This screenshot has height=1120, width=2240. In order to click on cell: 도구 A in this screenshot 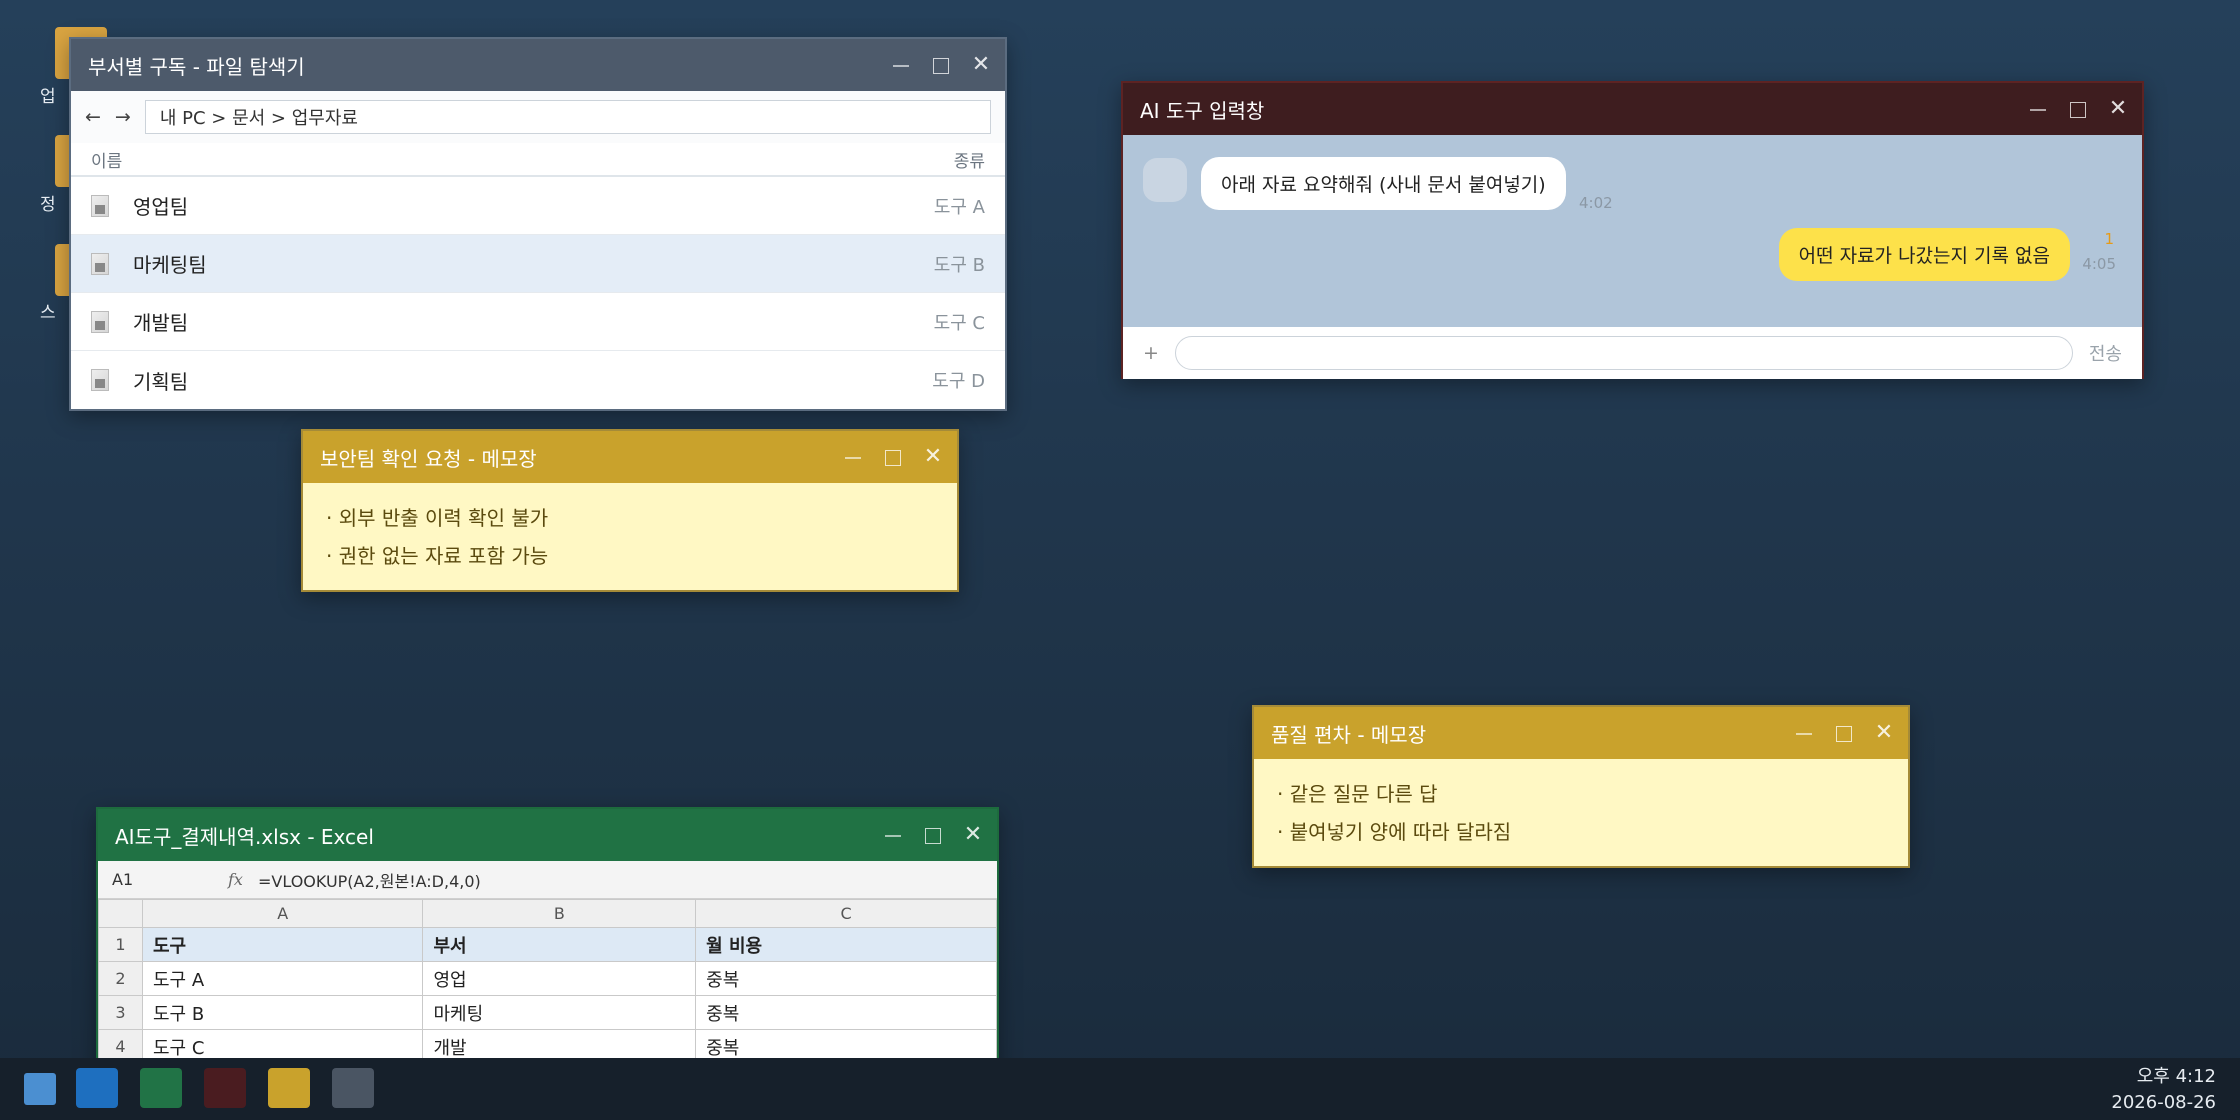, I will do `click(282, 978)`.